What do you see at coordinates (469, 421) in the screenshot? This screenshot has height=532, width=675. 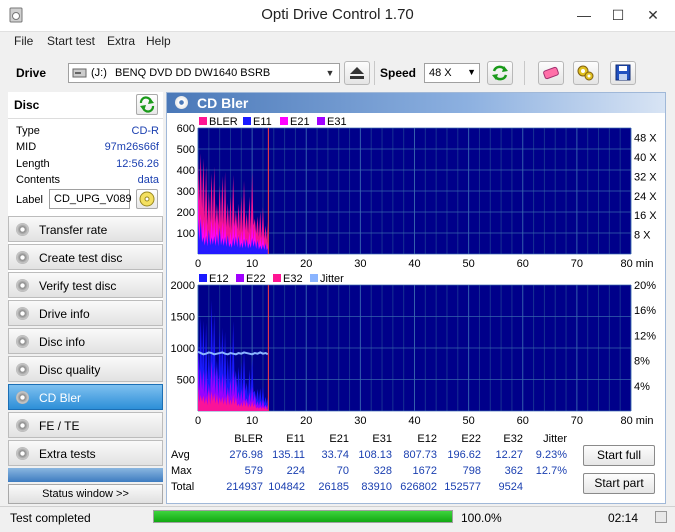 I see `x-tick-label: 50` at bounding box center [469, 421].